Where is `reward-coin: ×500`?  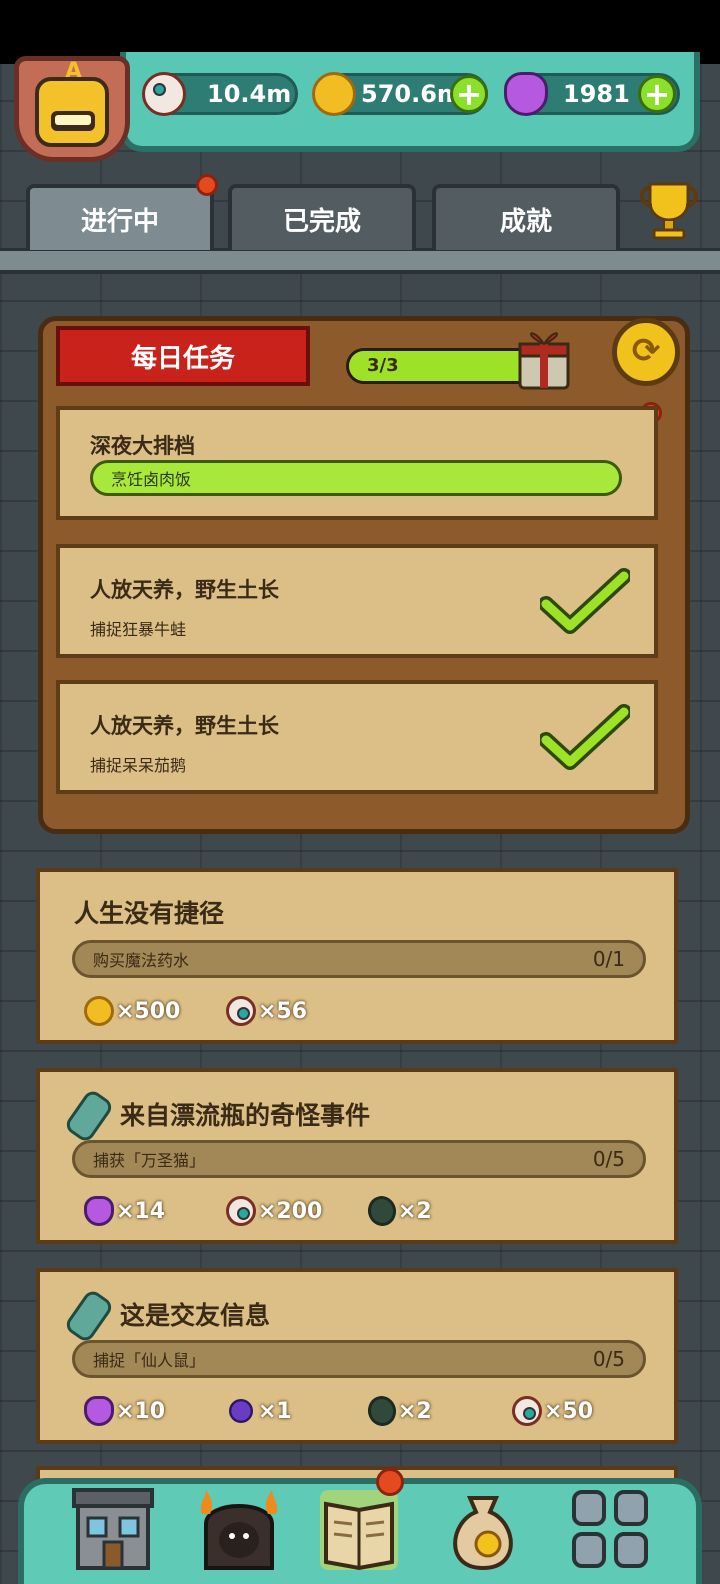 reward-coin: ×500 is located at coordinates (132, 1011).